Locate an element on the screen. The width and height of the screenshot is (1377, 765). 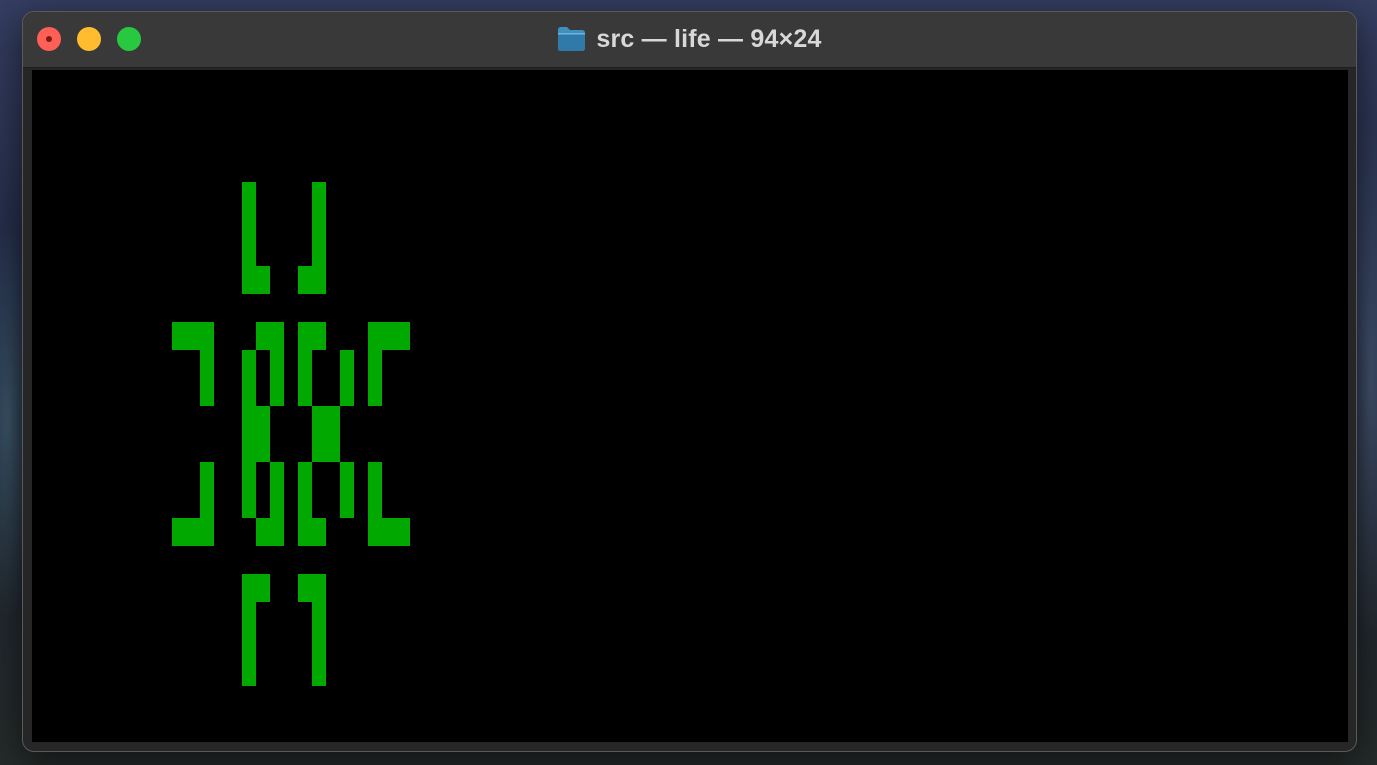
folder-icon is located at coordinates (572, 39).